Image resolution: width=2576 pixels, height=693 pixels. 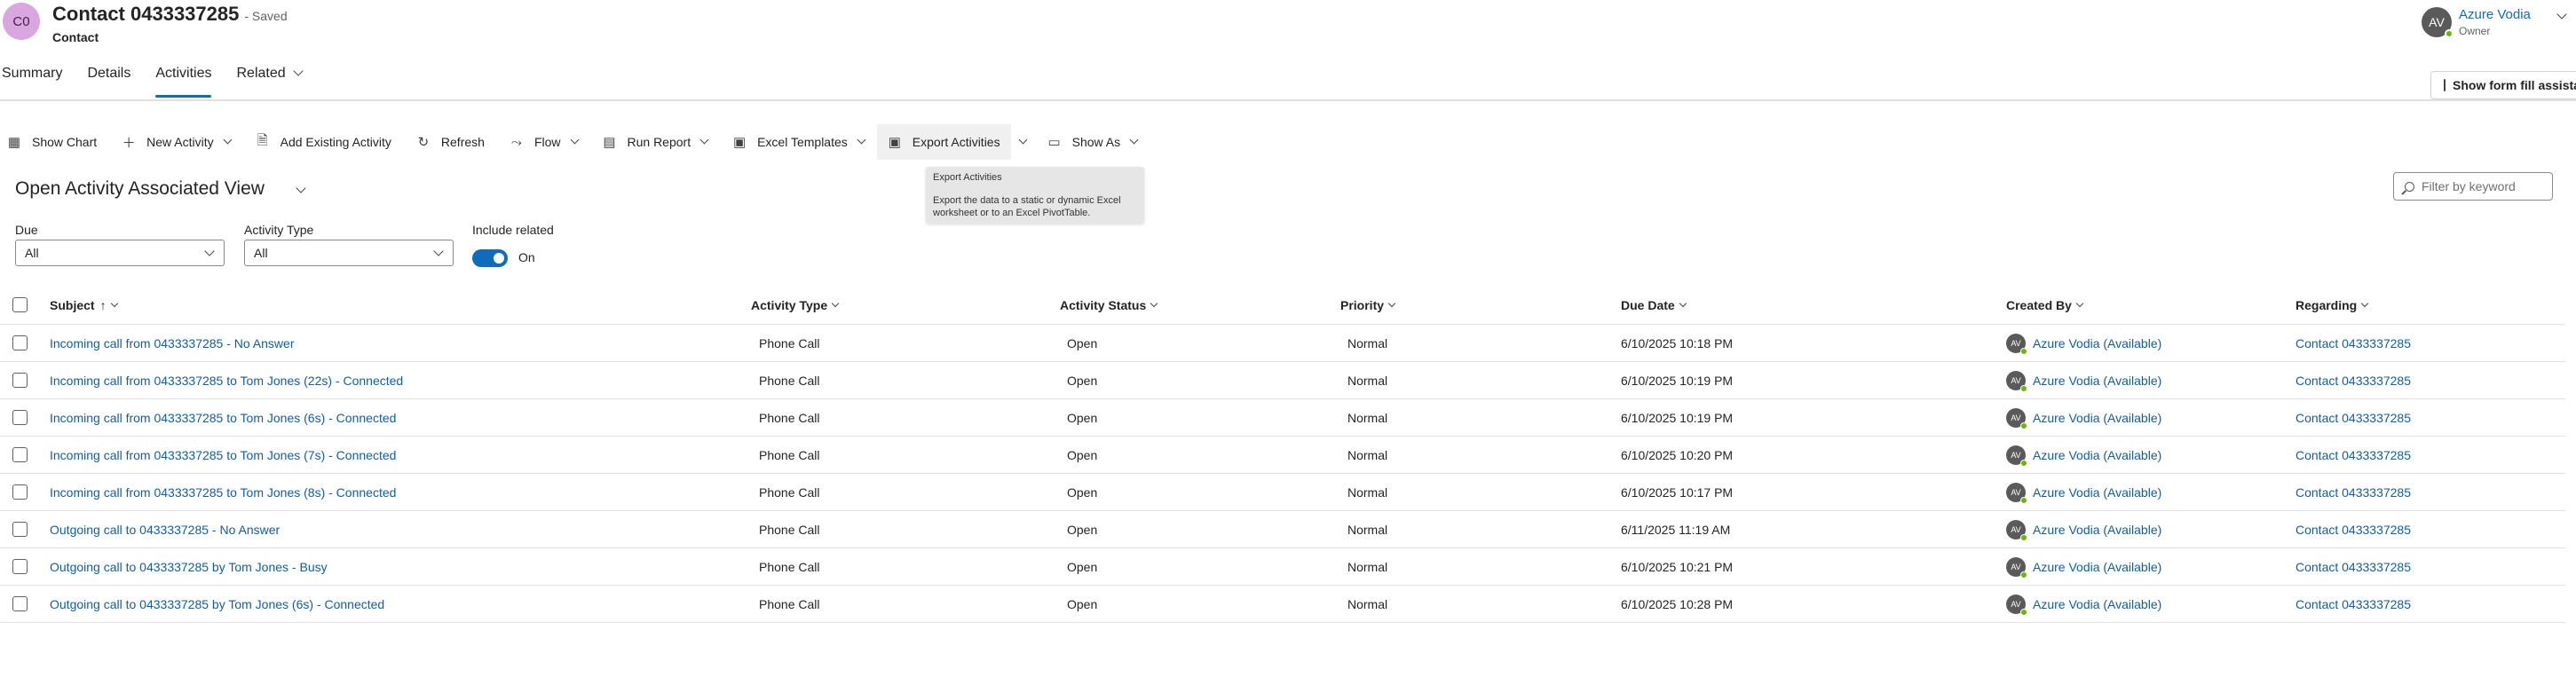 I want to click on owner-avatar: AV, so click(x=2437, y=22).